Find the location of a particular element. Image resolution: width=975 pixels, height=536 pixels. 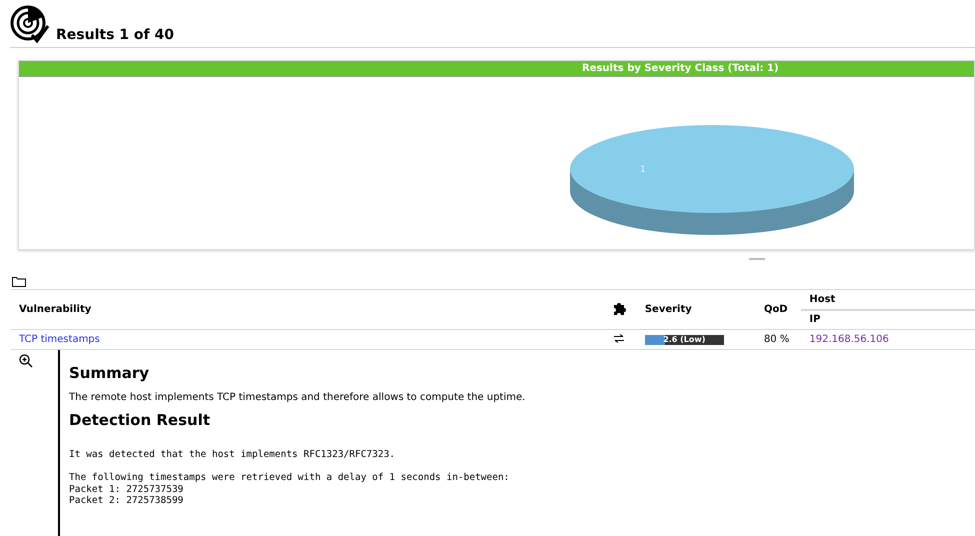

folder-icon is located at coordinates (19, 281).